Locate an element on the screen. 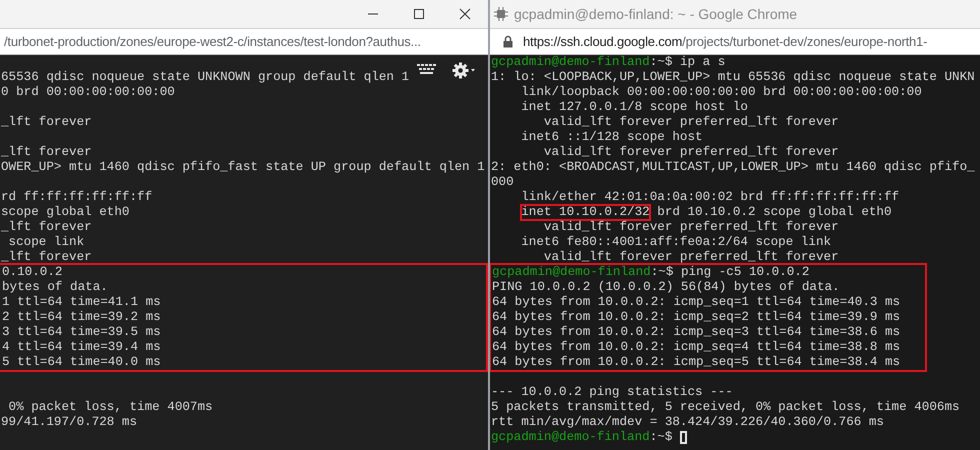 This screenshot has height=450, width=980. terminal-line: 2 ttl=64 time=39.2 ms is located at coordinates (81, 317).